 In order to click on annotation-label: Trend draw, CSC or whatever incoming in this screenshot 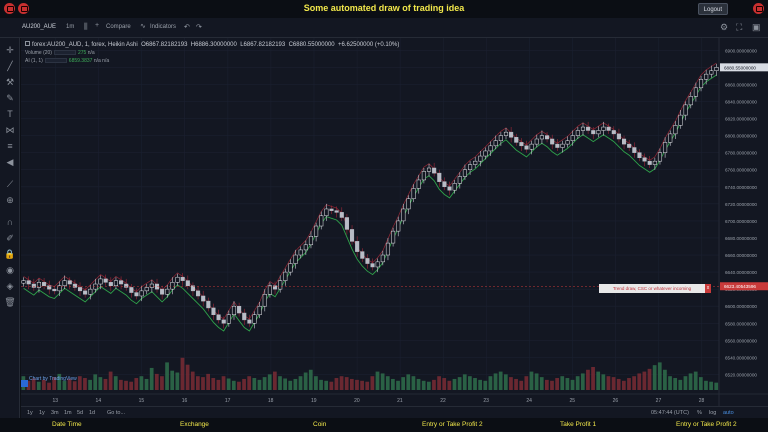, I will do `click(652, 288)`.